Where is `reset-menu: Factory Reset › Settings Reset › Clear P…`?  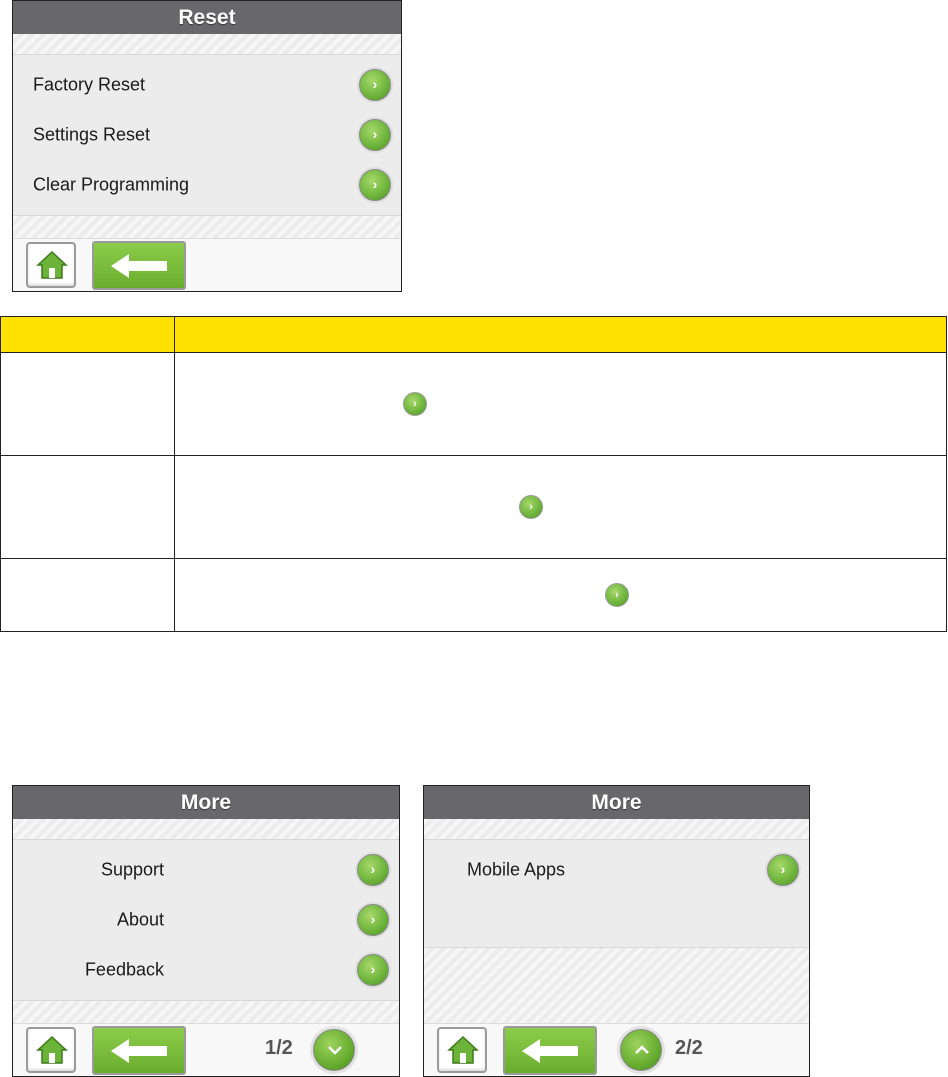 reset-menu: Factory Reset › Settings Reset › Clear P… is located at coordinates (207, 135).